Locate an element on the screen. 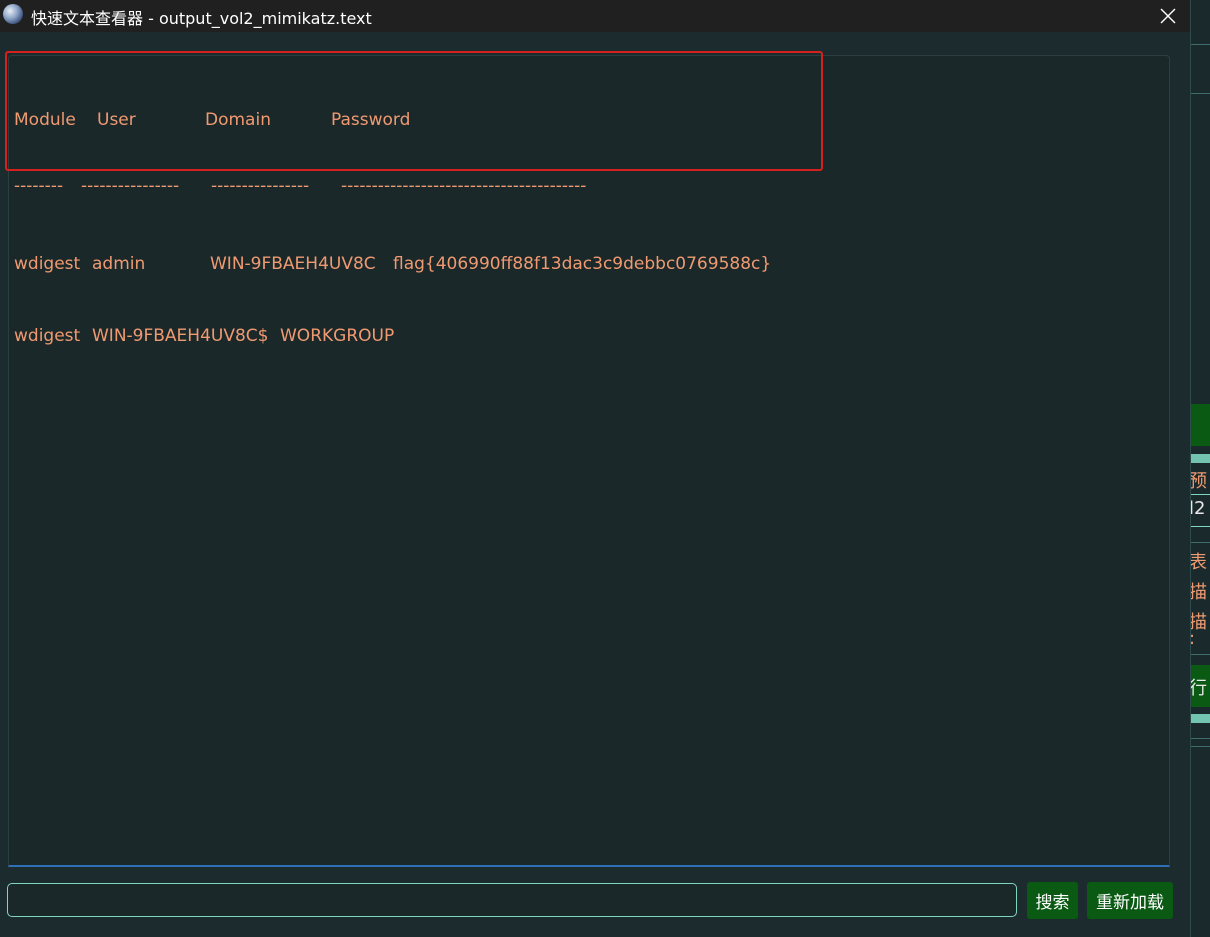 Image resolution: width=1210 pixels, height=937 pixels. background-window: 预 l2 表 描 描 : 行 is located at coordinates (1200, 468).